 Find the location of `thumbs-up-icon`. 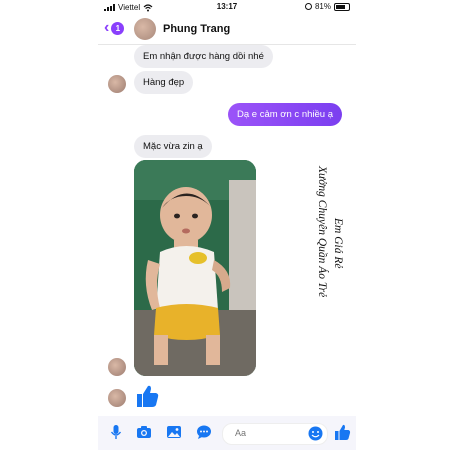

thumbs-up-icon is located at coordinates (147, 396).